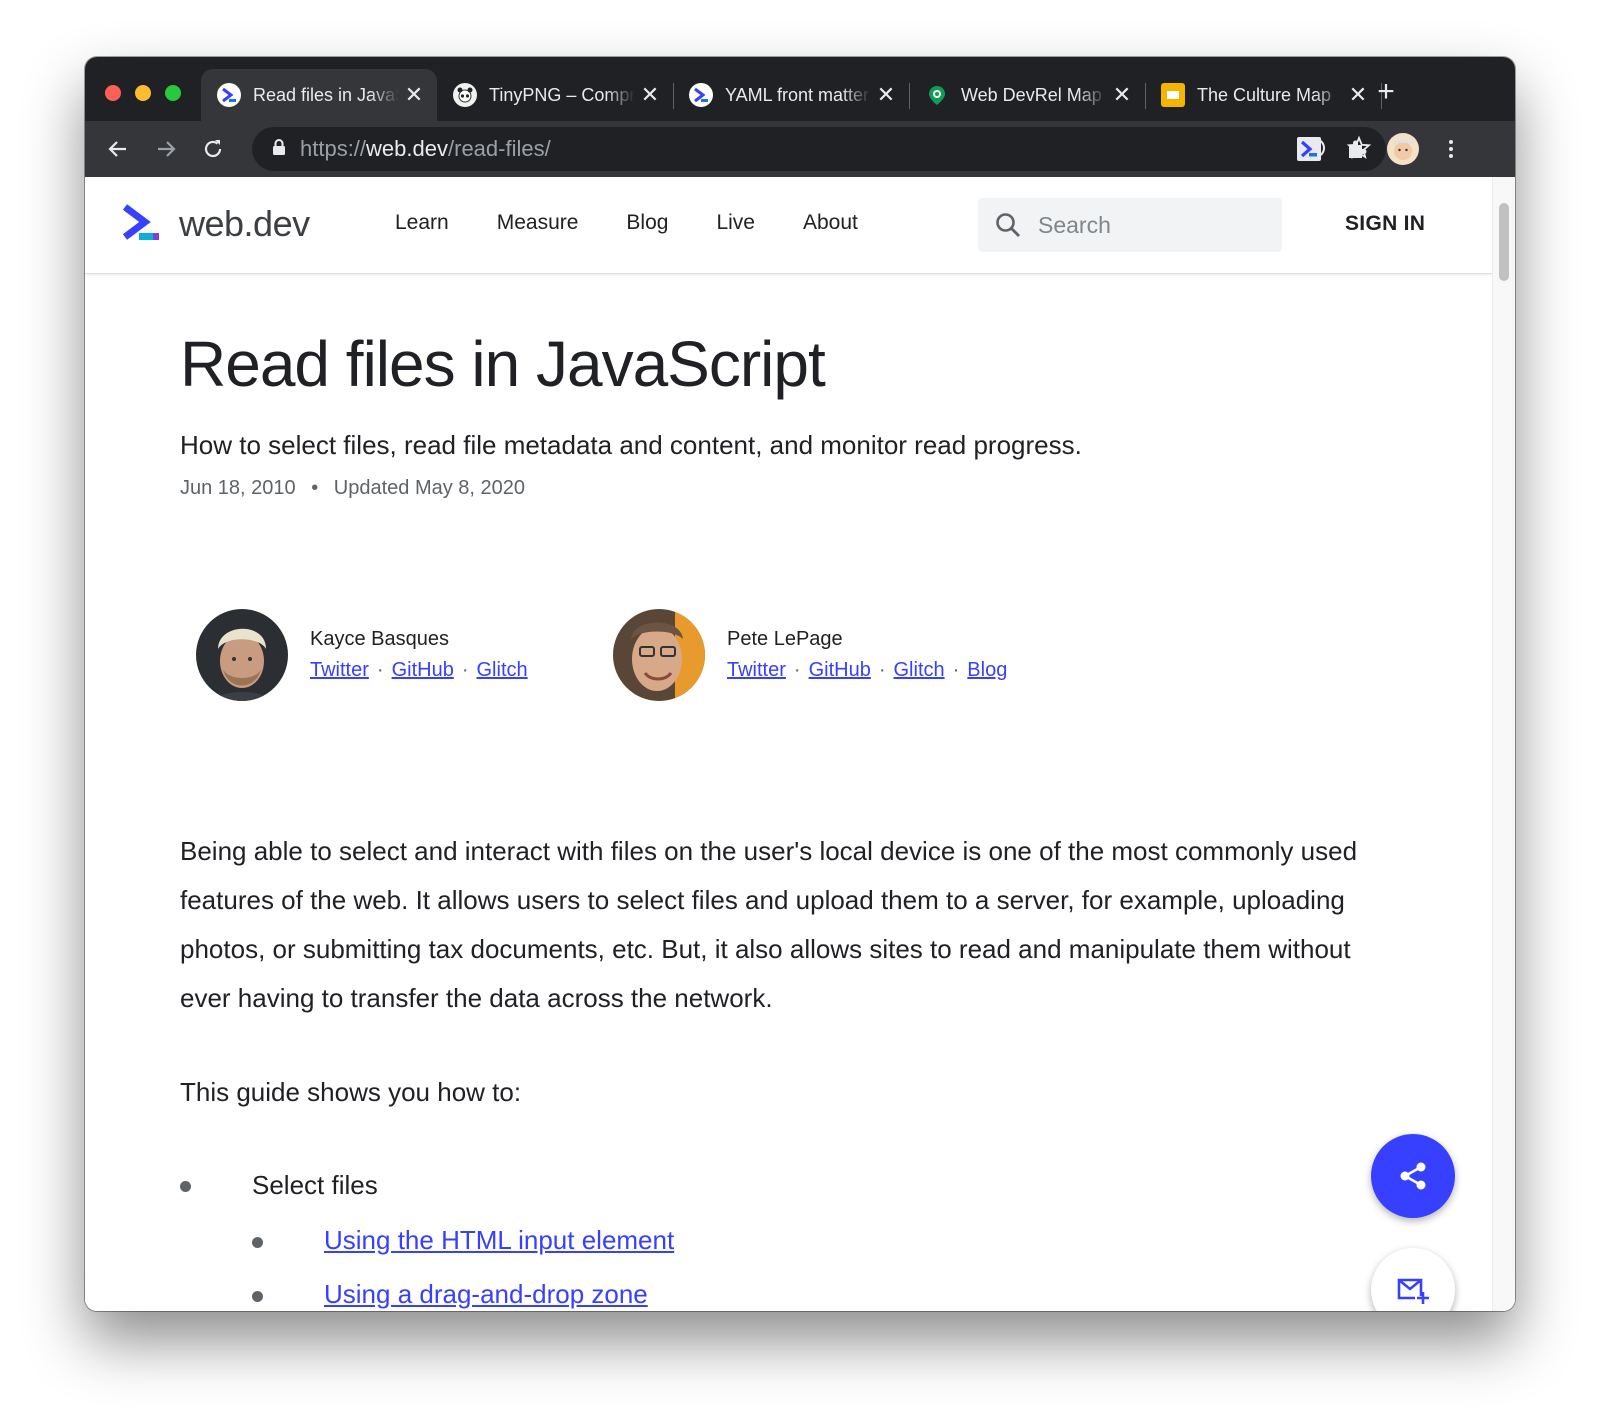 The image size is (1600, 1423). I want to click on map-pin-icon, so click(937, 95).